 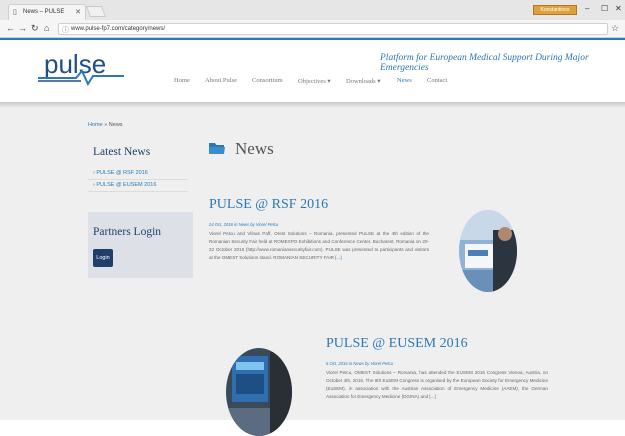 I want to click on breadcrumb: Home » News, so click(x=105, y=125).